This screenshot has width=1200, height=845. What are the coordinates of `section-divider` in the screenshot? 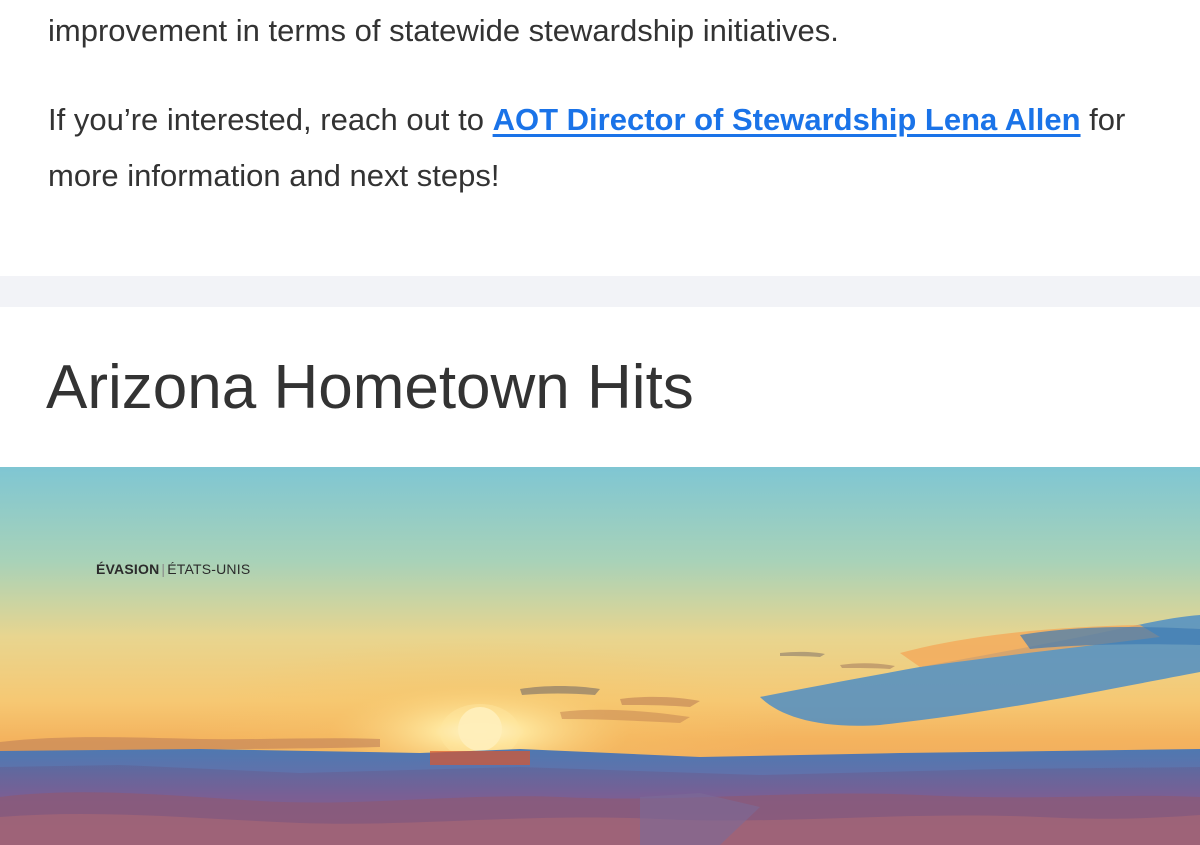 It's located at (600, 291).